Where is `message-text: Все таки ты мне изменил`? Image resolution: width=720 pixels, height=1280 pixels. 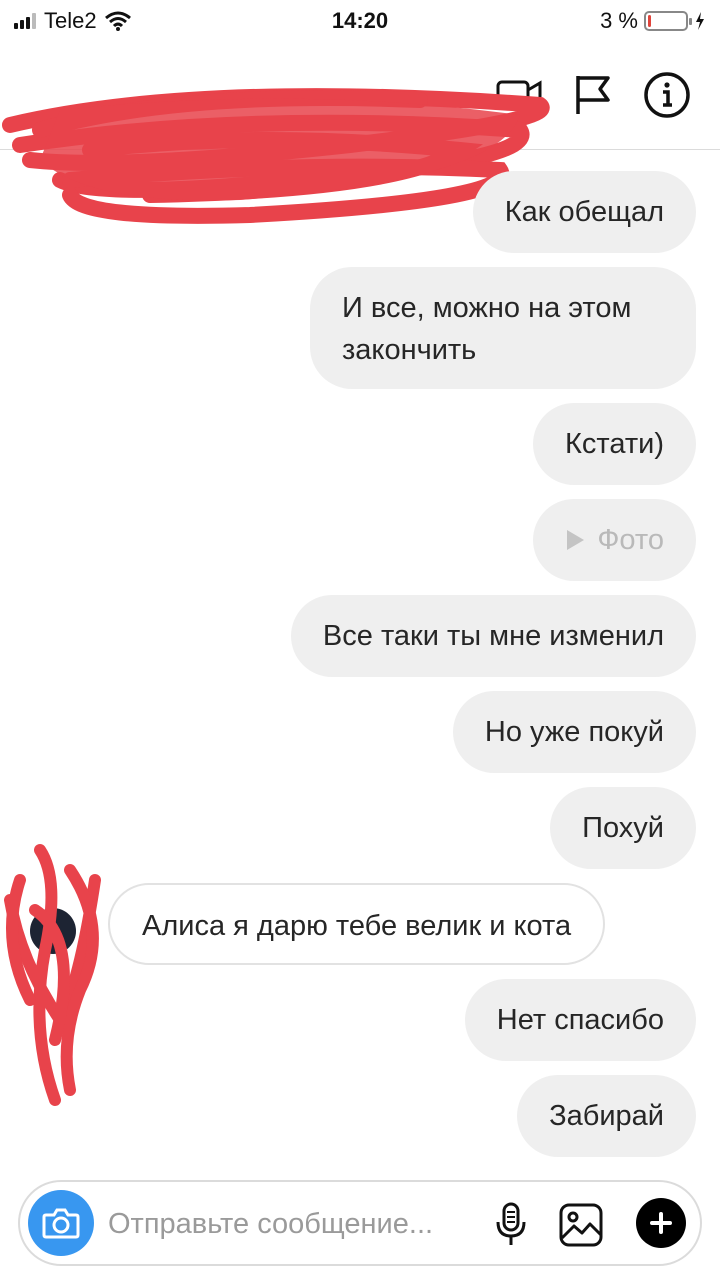 message-text: Все таки ты мне изменил is located at coordinates (493, 636).